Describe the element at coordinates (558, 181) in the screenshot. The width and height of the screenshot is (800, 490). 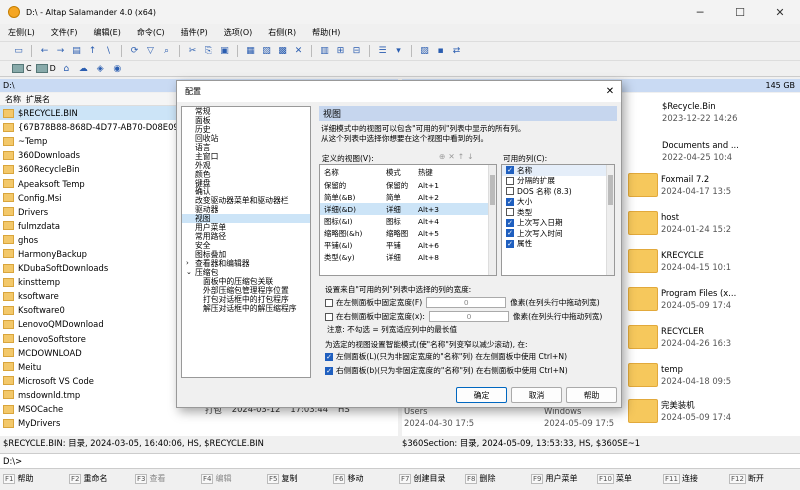
I see `column-option: 分隔的扩展` at that location.